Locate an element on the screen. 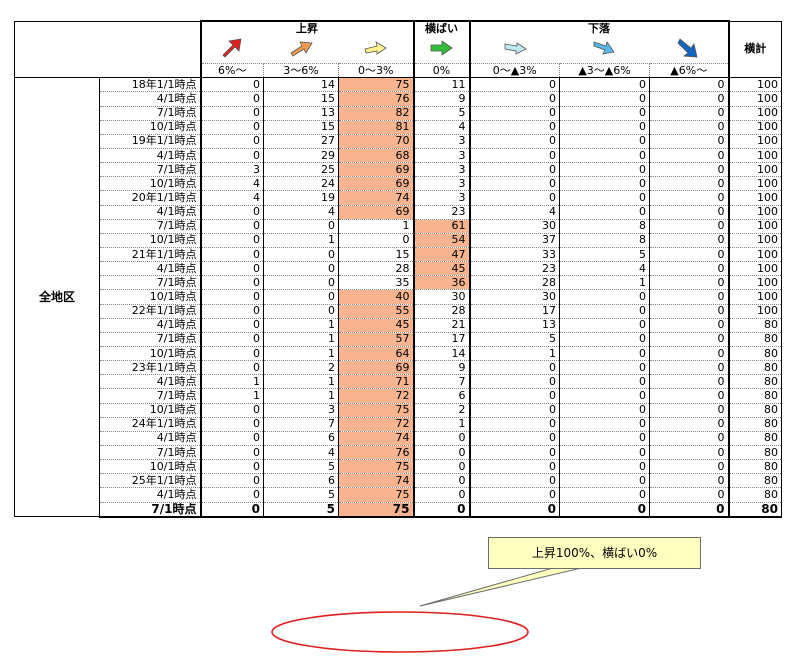 The height and width of the screenshot is (662, 800). value-cell: 37 is located at coordinates (514, 240).